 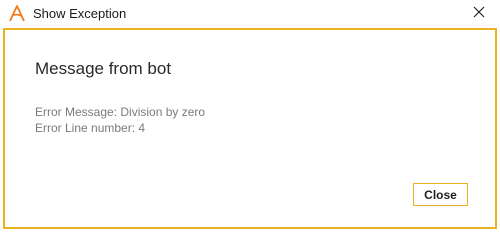 What do you see at coordinates (440, 194) in the screenshot?
I see `close-button: Close` at bounding box center [440, 194].